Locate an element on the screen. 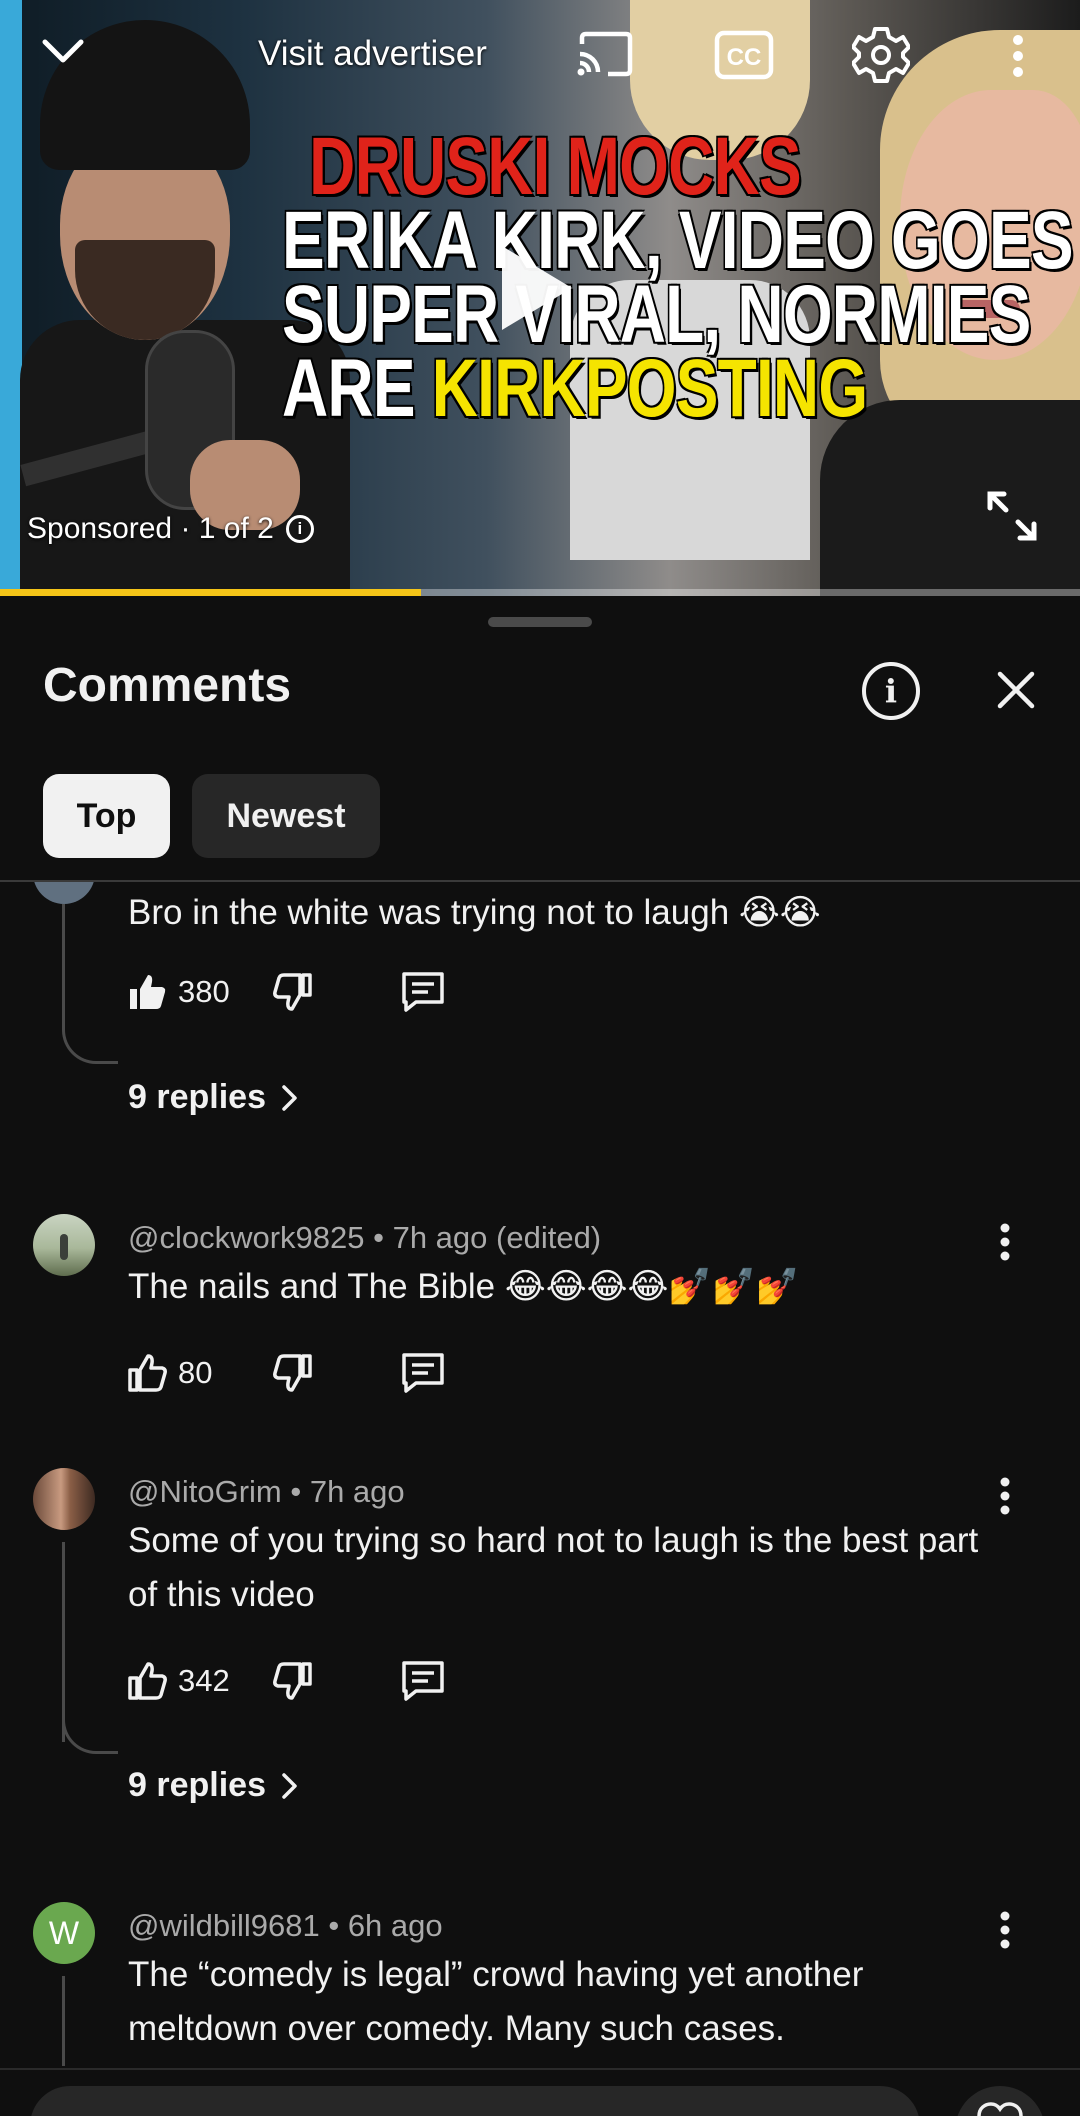  closed-captions-icon: CC is located at coordinates (744, 55).